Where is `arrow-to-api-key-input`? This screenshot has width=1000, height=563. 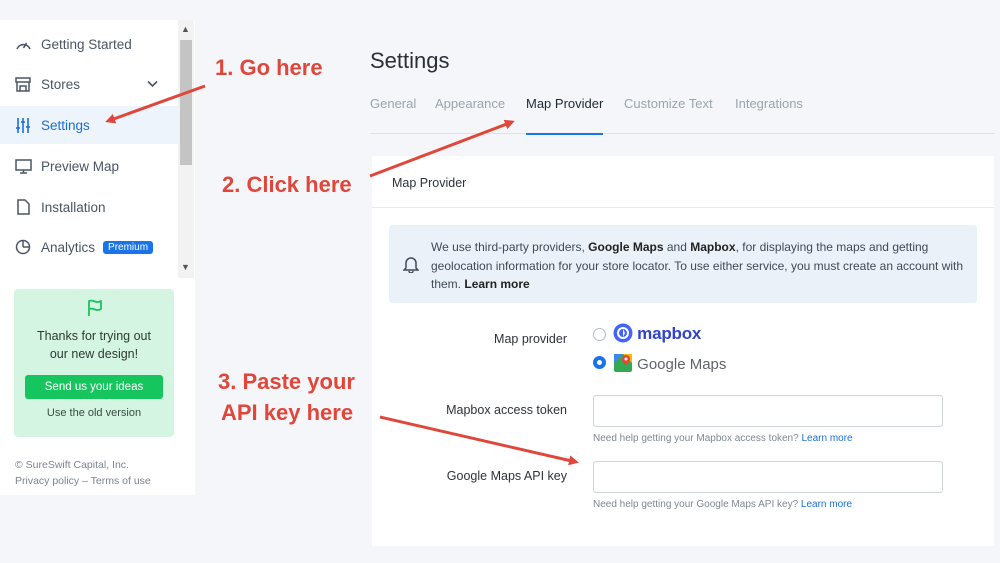 arrow-to-api-key-input is located at coordinates (479, 440).